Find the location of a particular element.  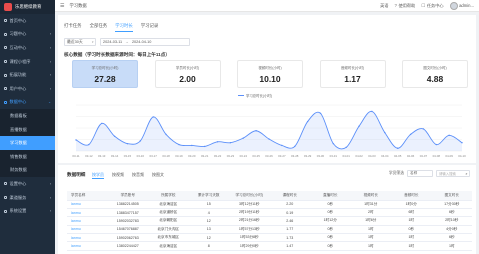

x-tick-label: 03-11 is located at coordinates (76, 156).